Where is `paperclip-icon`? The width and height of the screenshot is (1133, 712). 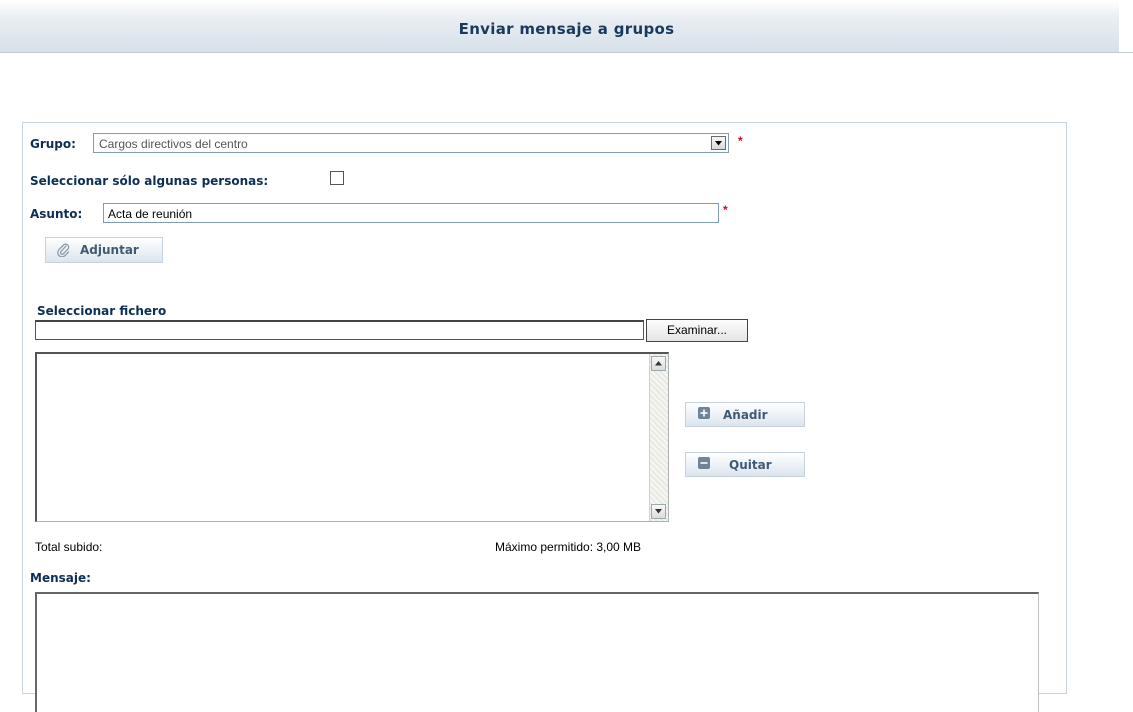 paperclip-icon is located at coordinates (63, 251).